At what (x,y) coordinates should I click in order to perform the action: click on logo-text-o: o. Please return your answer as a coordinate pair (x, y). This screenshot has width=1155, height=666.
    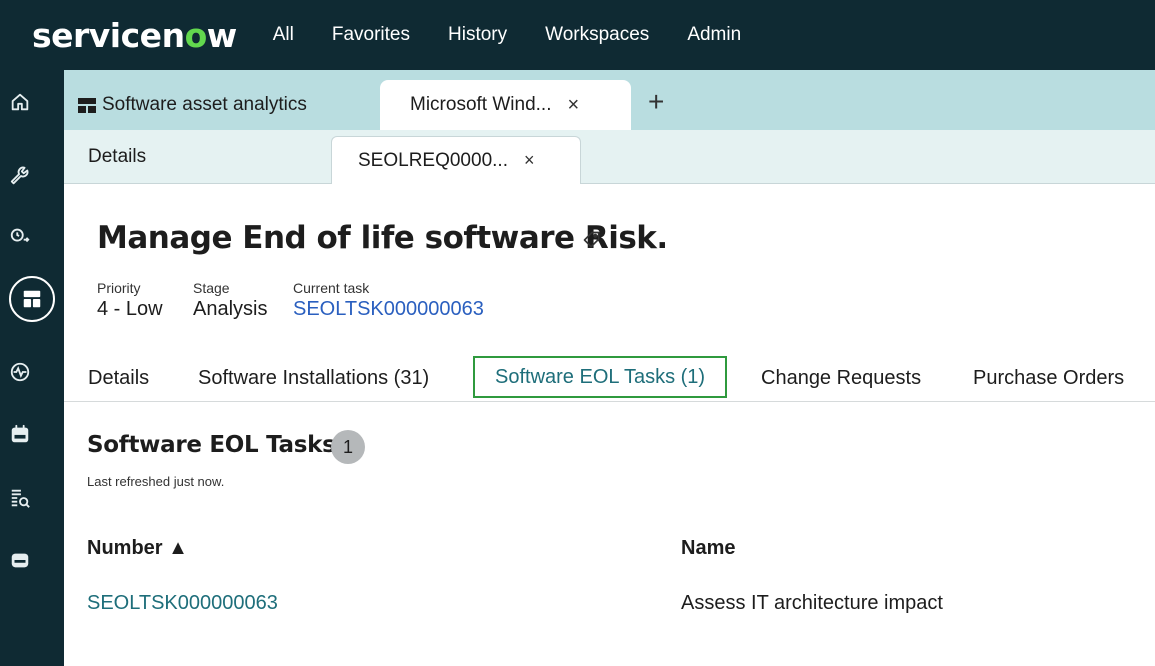
    Looking at the image, I should click on (196, 35).